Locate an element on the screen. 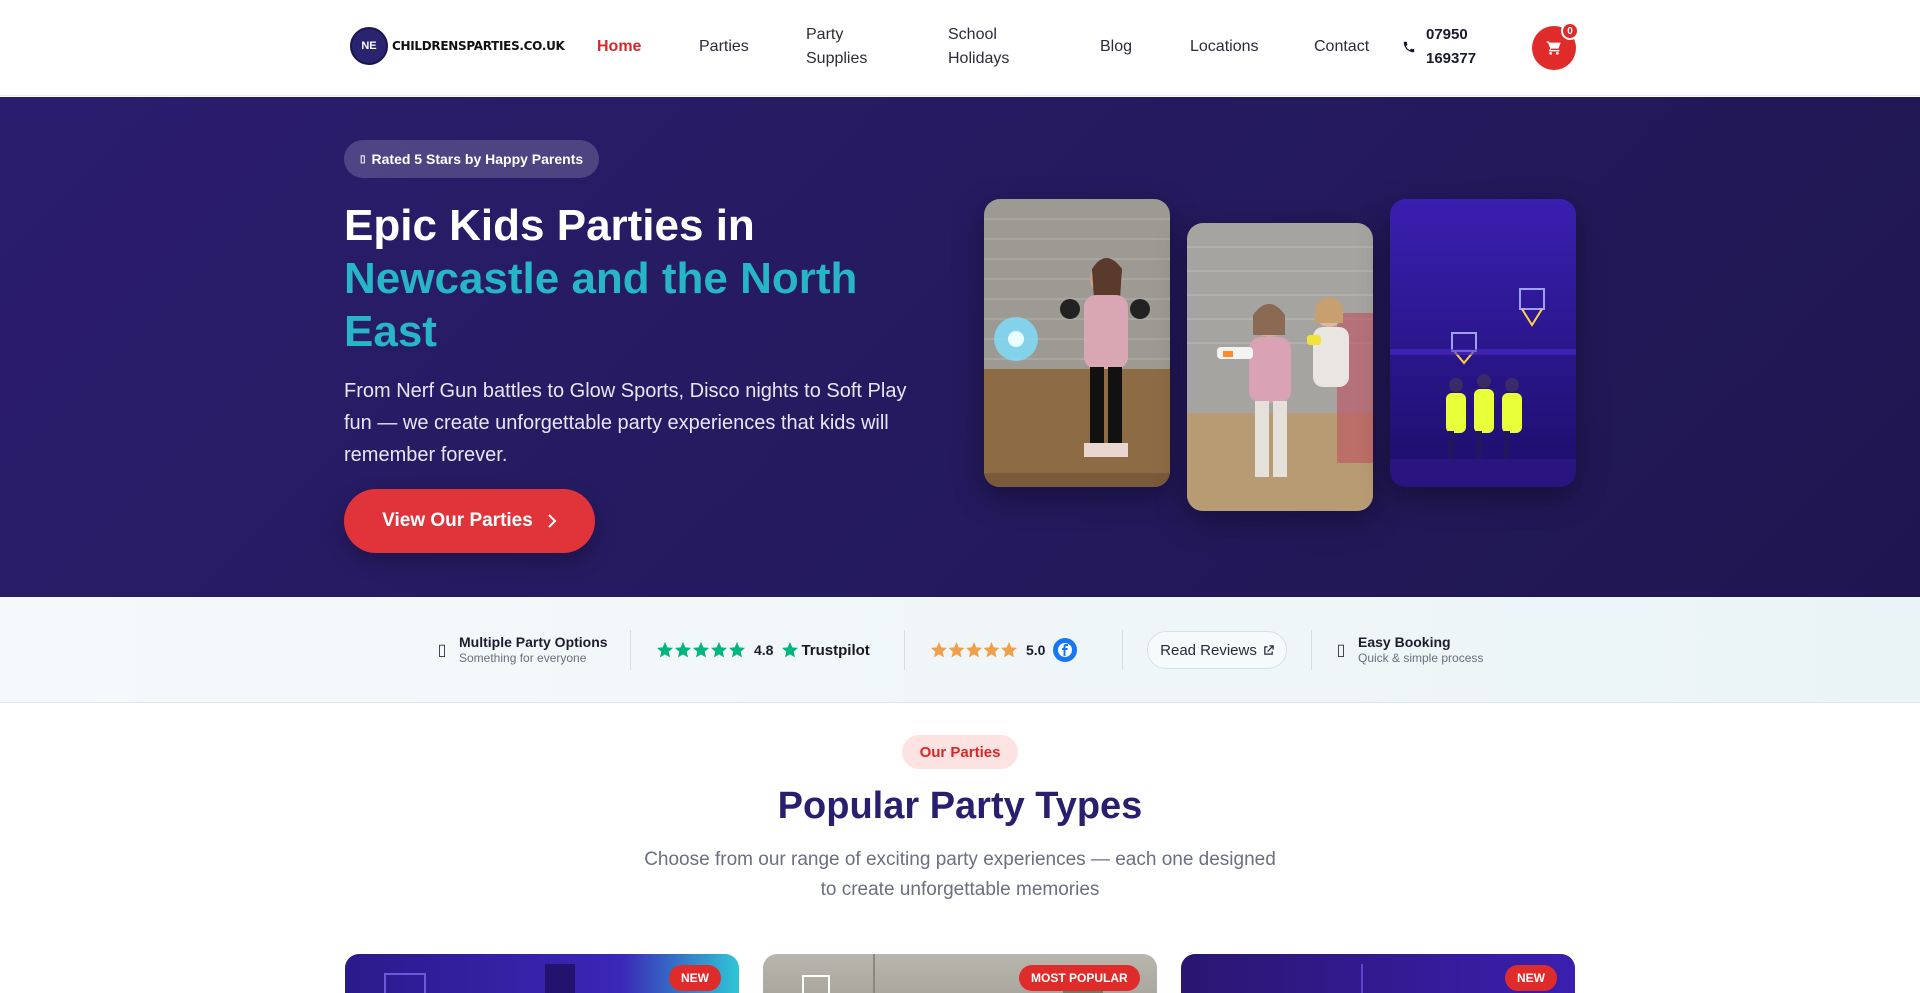 Image resolution: width=1920 pixels, height=993 pixels. nav-parties: Parties is located at coordinates (724, 47).